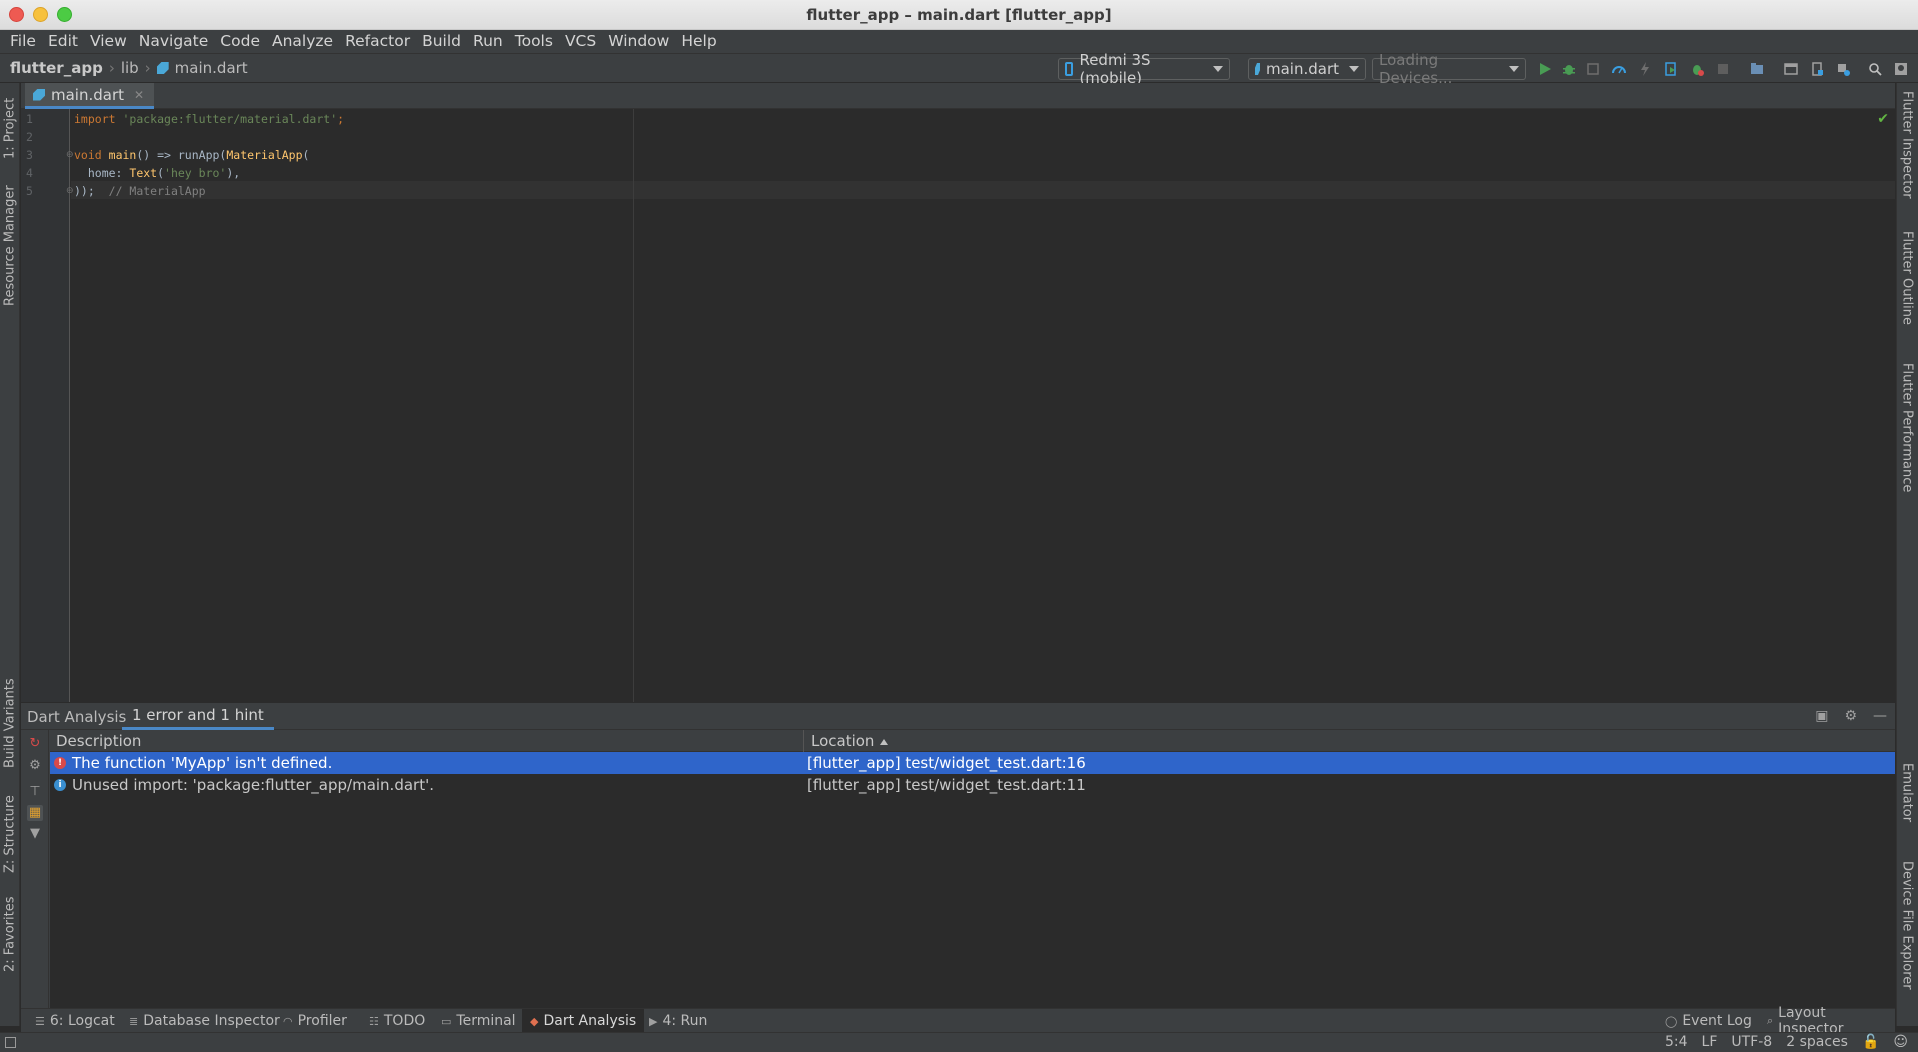  What do you see at coordinates (211, 68) in the screenshot?
I see `breadcrumb-file: main.dart` at bounding box center [211, 68].